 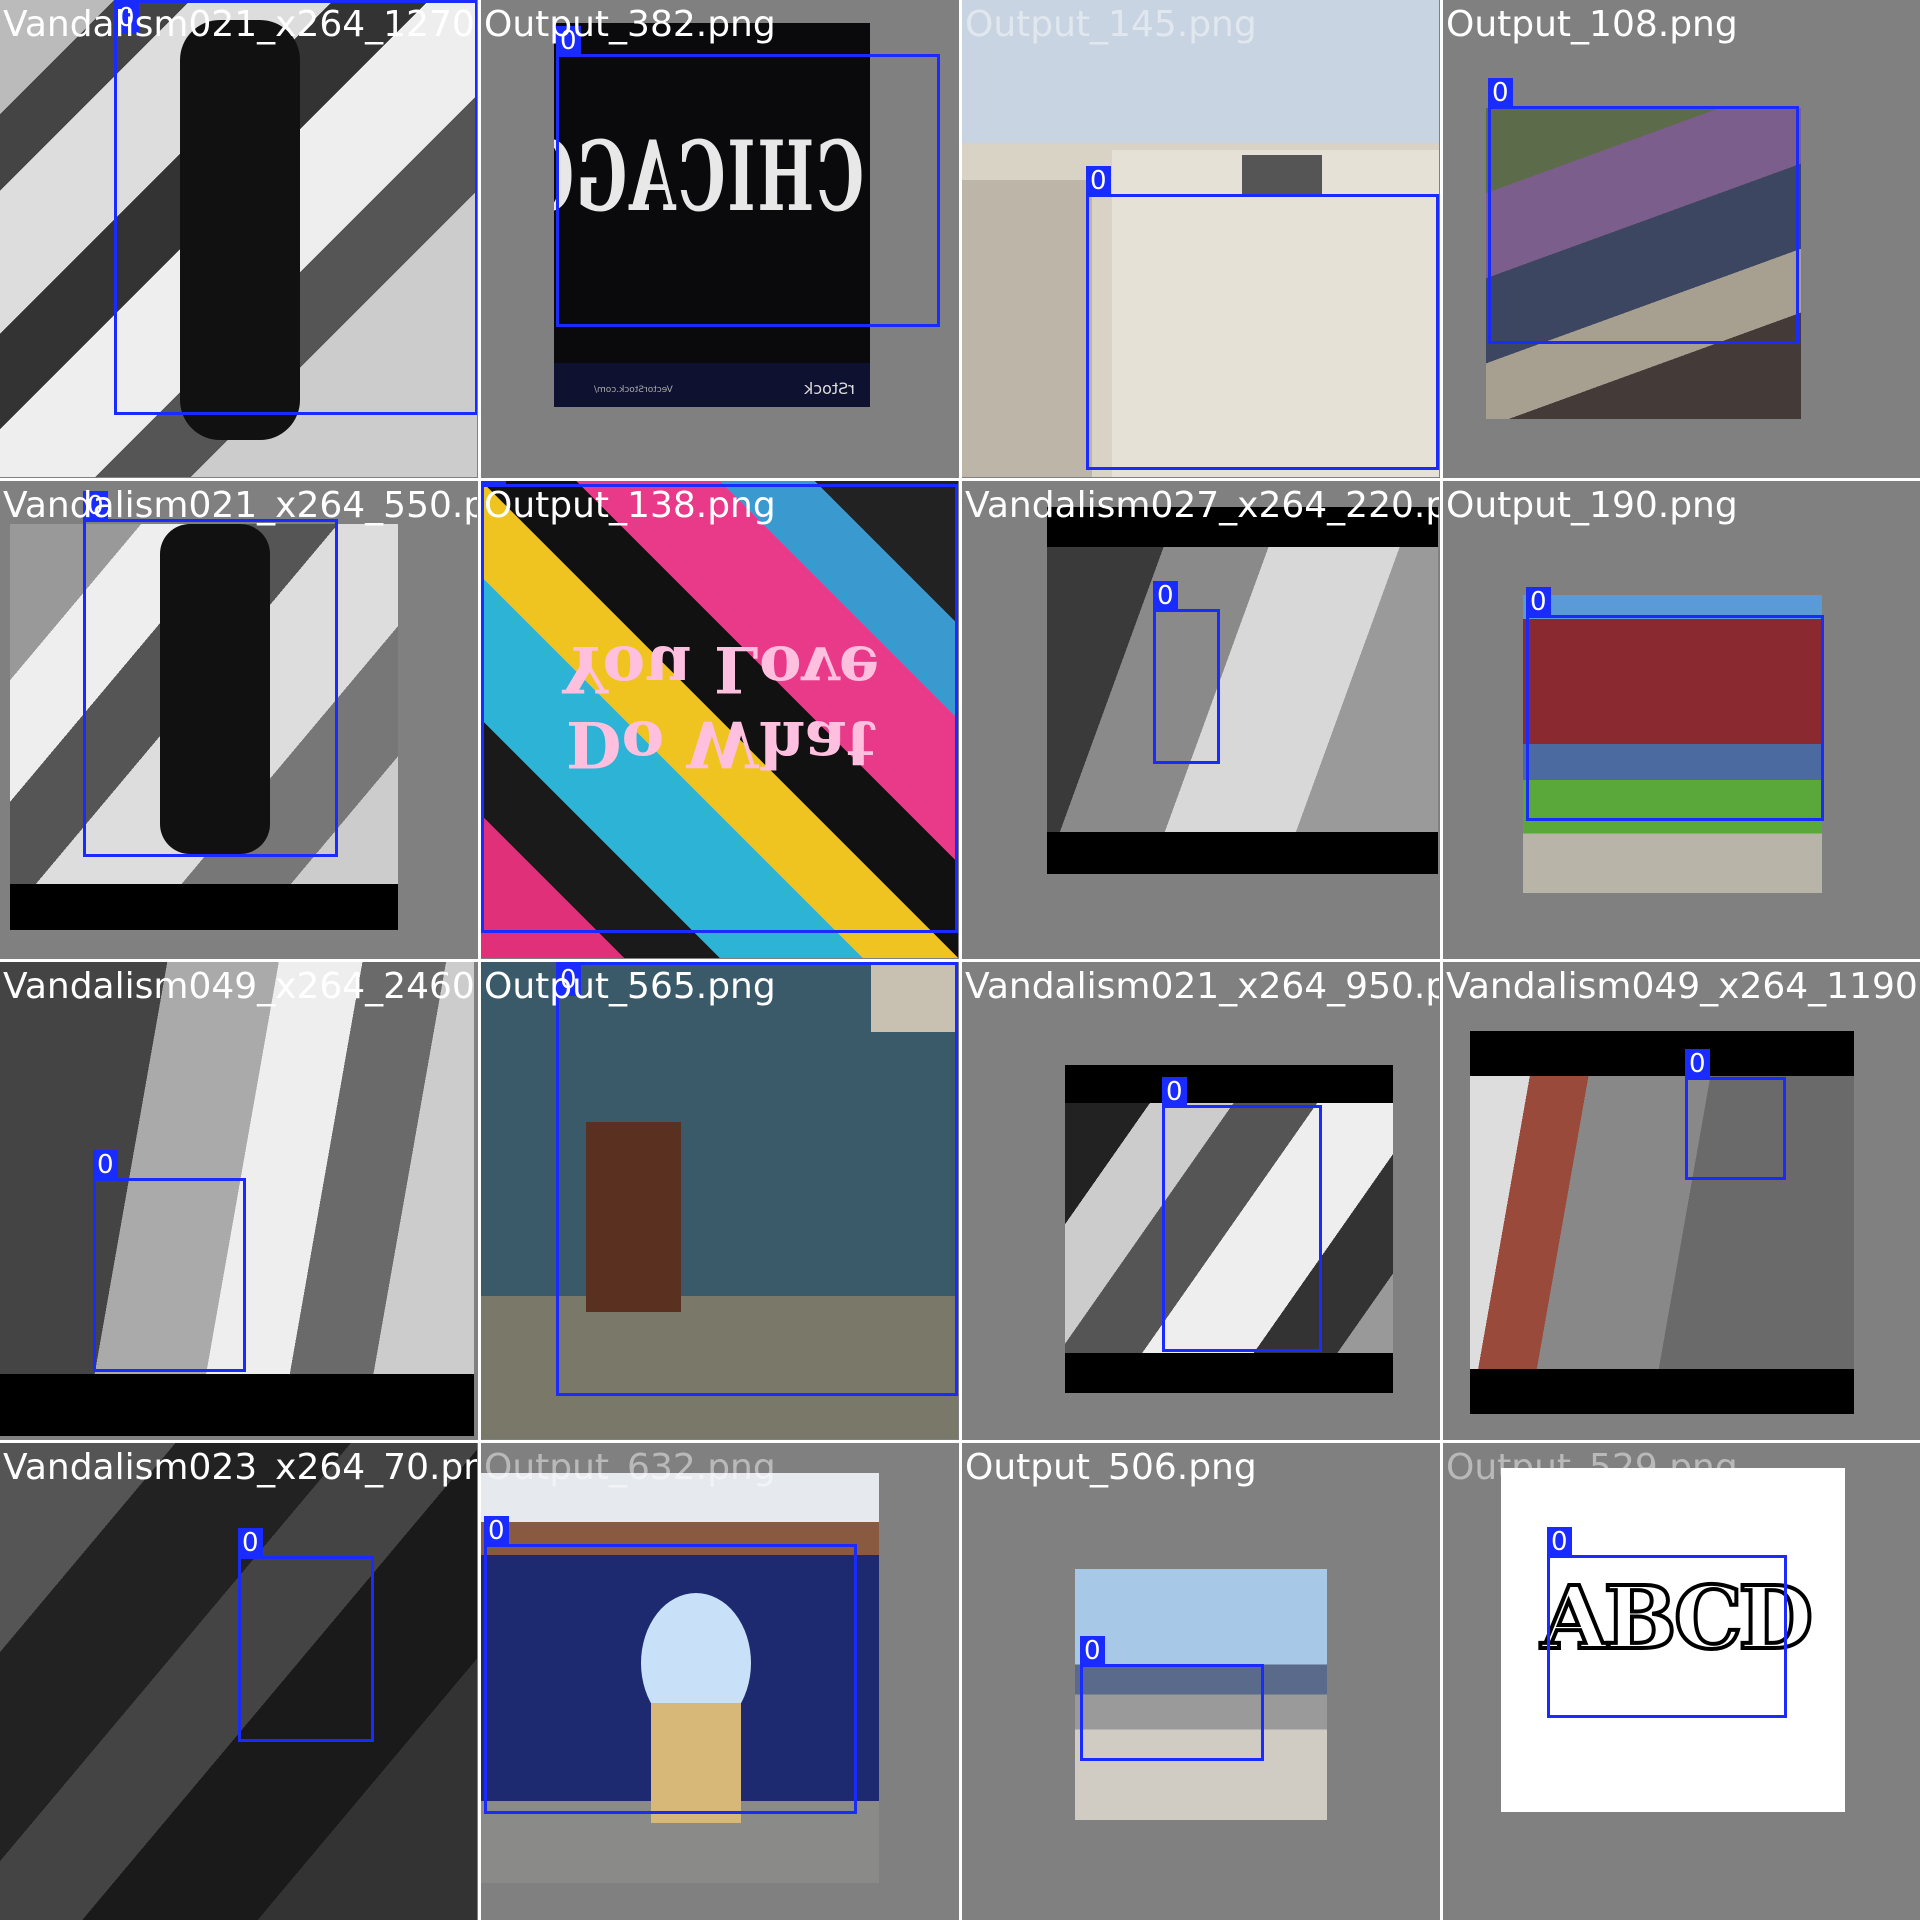 I want to click on filename-label: Vandalism049_x264_2460.png, so click(x=240, y=986).